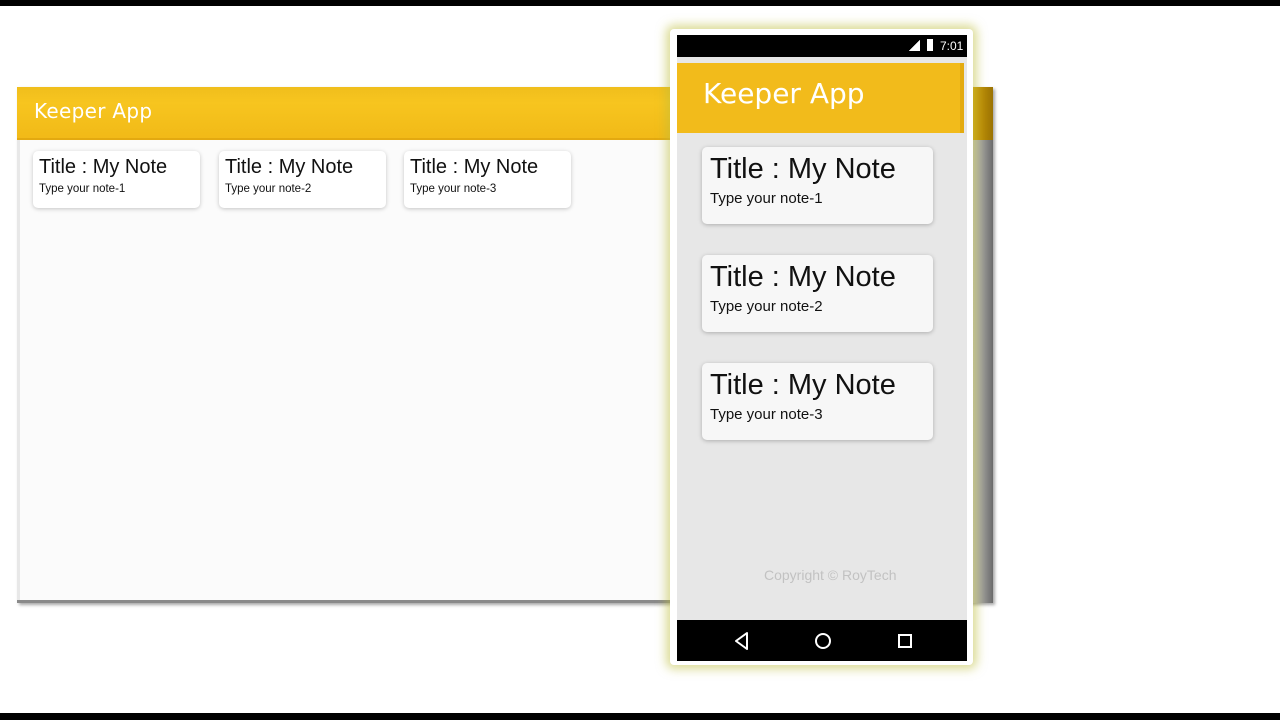  What do you see at coordinates (905, 641) in the screenshot?
I see `recents-icon` at bounding box center [905, 641].